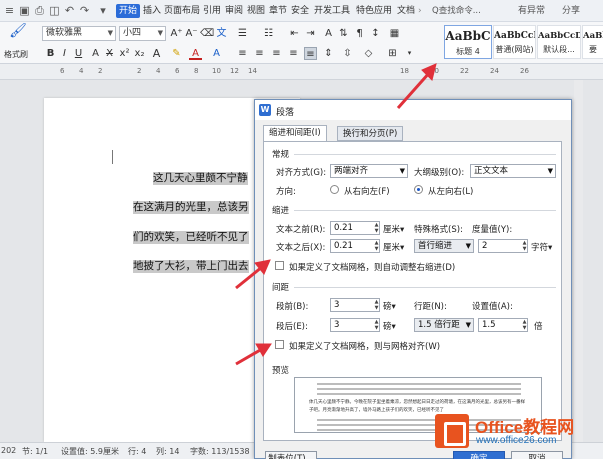  Describe the element at coordinates (191, 207) in the screenshot. I see `doc-line-2: 在这满月的光里，总该另` at that location.